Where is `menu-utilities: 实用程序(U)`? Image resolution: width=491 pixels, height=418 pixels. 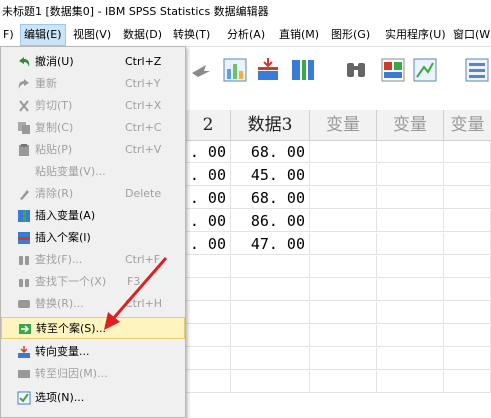
menu-utilities: 实用程序(U) is located at coordinates (415, 35).